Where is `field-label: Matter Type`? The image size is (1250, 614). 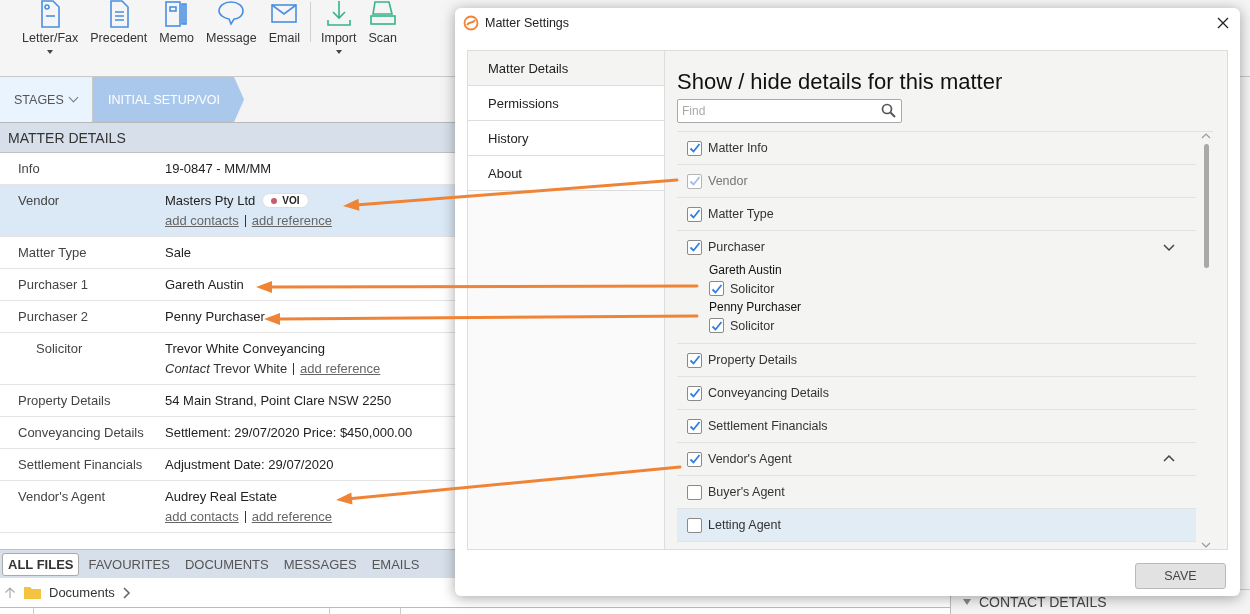 field-label: Matter Type is located at coordinates (52, 252).